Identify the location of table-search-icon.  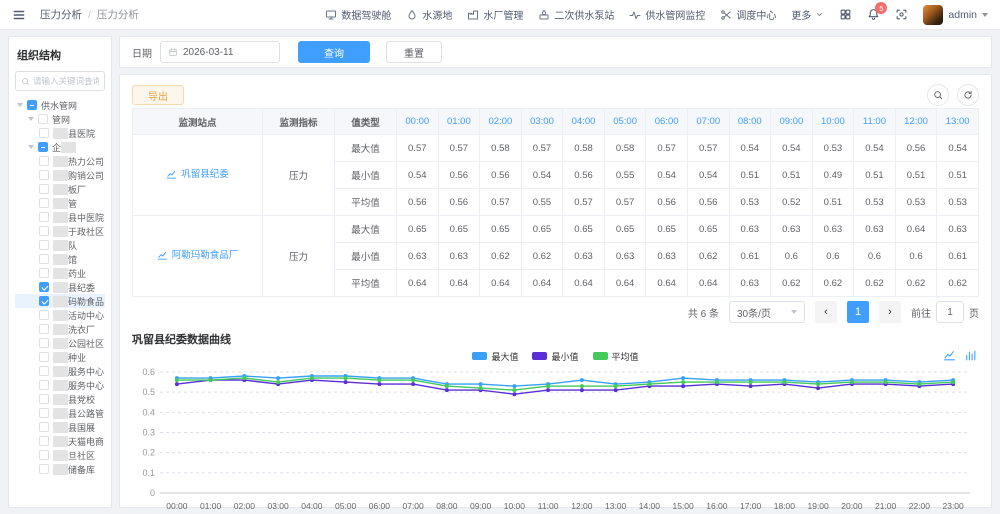
(938, 95).